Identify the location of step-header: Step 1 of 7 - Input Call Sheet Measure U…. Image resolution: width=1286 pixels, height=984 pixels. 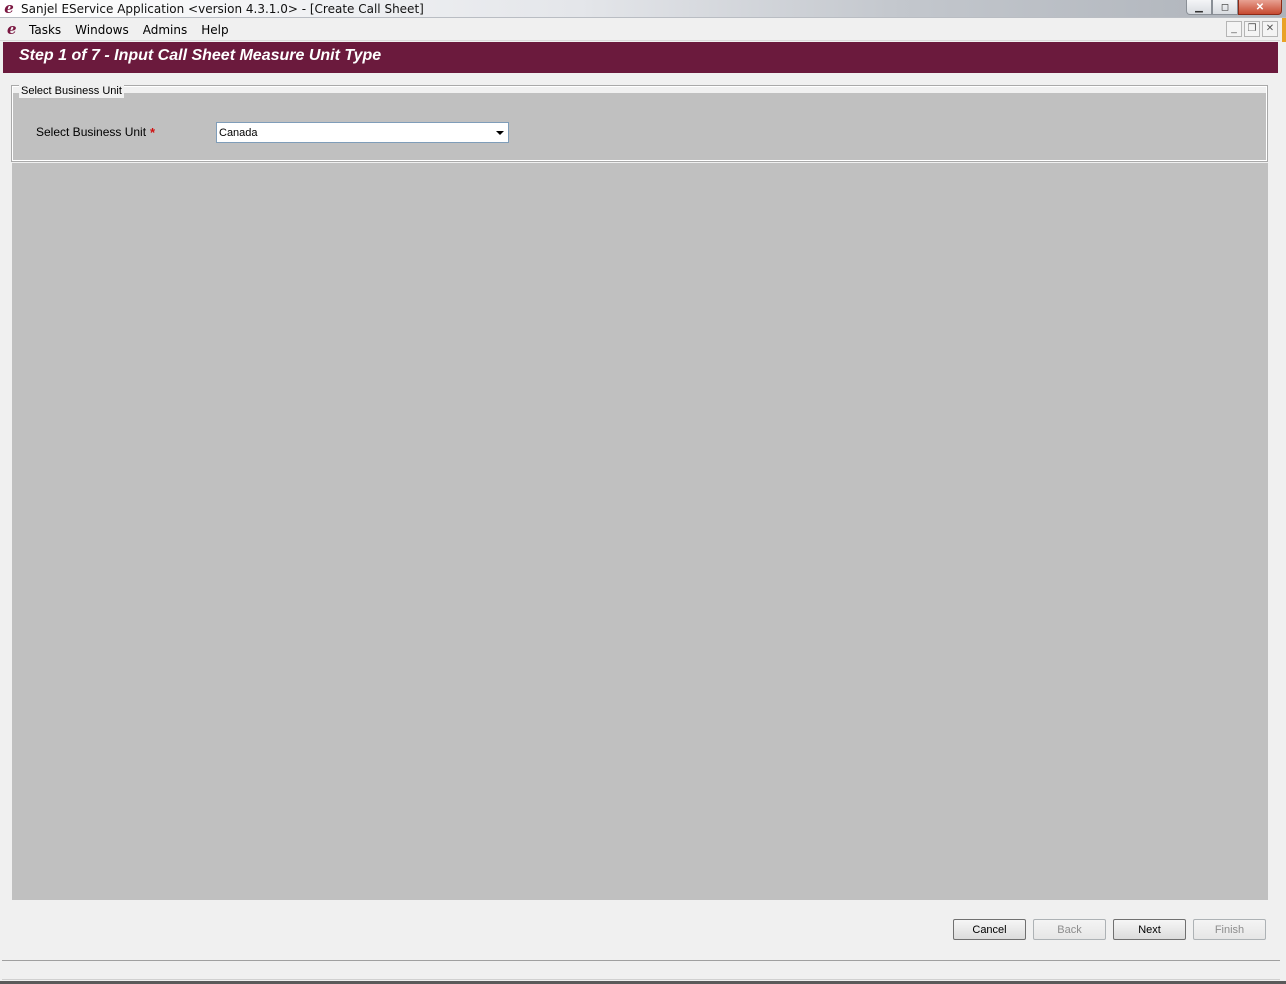
(640, 57).